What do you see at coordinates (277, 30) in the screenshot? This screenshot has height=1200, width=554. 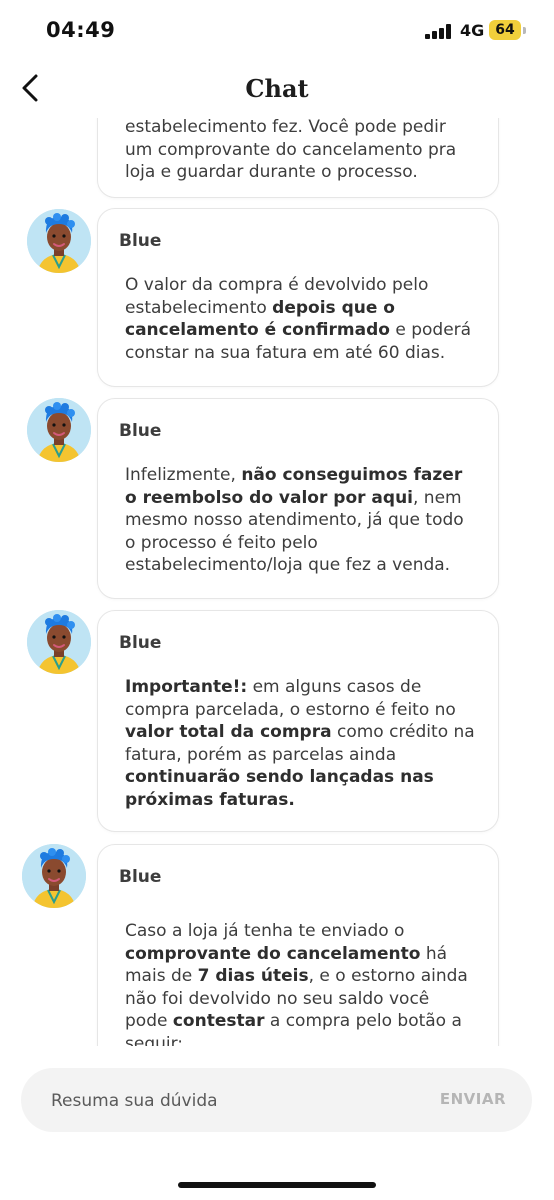 I see `status-bar: 04:49 4G 64` at bounding box center [277, 30].